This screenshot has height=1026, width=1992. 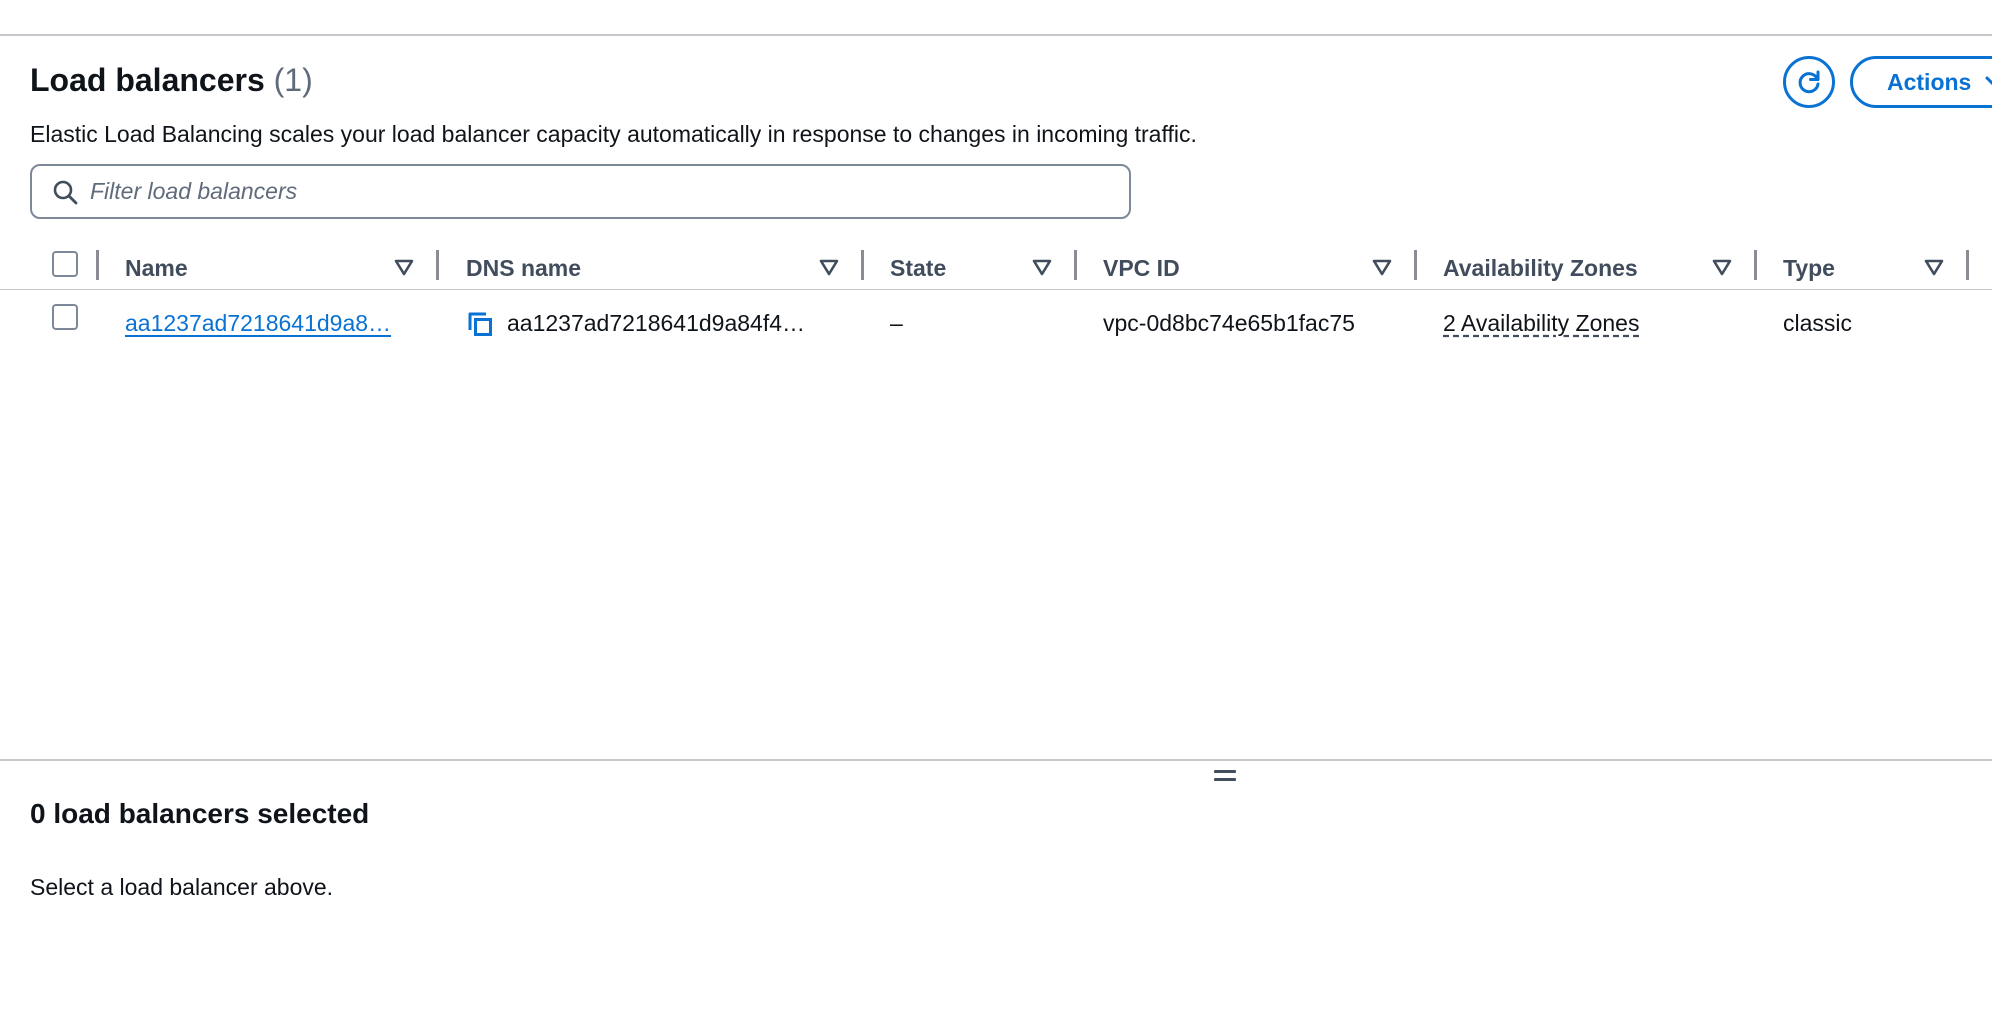 What do you see at coordinates (65, 264) in the screenshot?
I see `select-all-checkbox` at bounding box center [65, 264].